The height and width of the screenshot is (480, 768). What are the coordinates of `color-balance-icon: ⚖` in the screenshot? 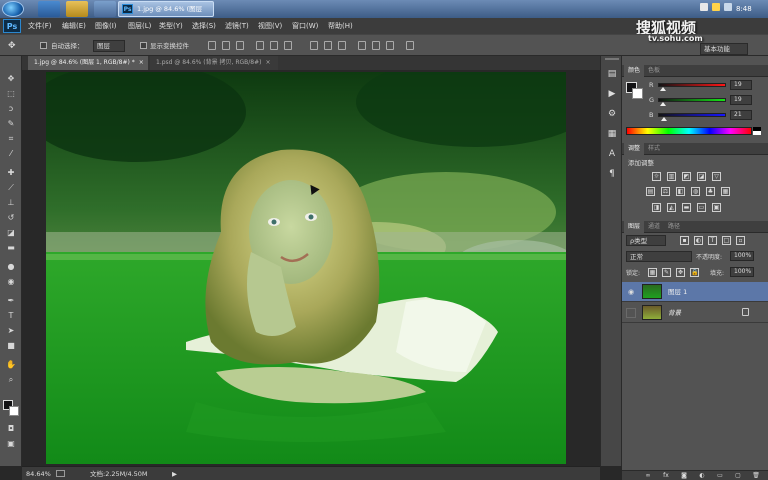 It's located at (665, 191).